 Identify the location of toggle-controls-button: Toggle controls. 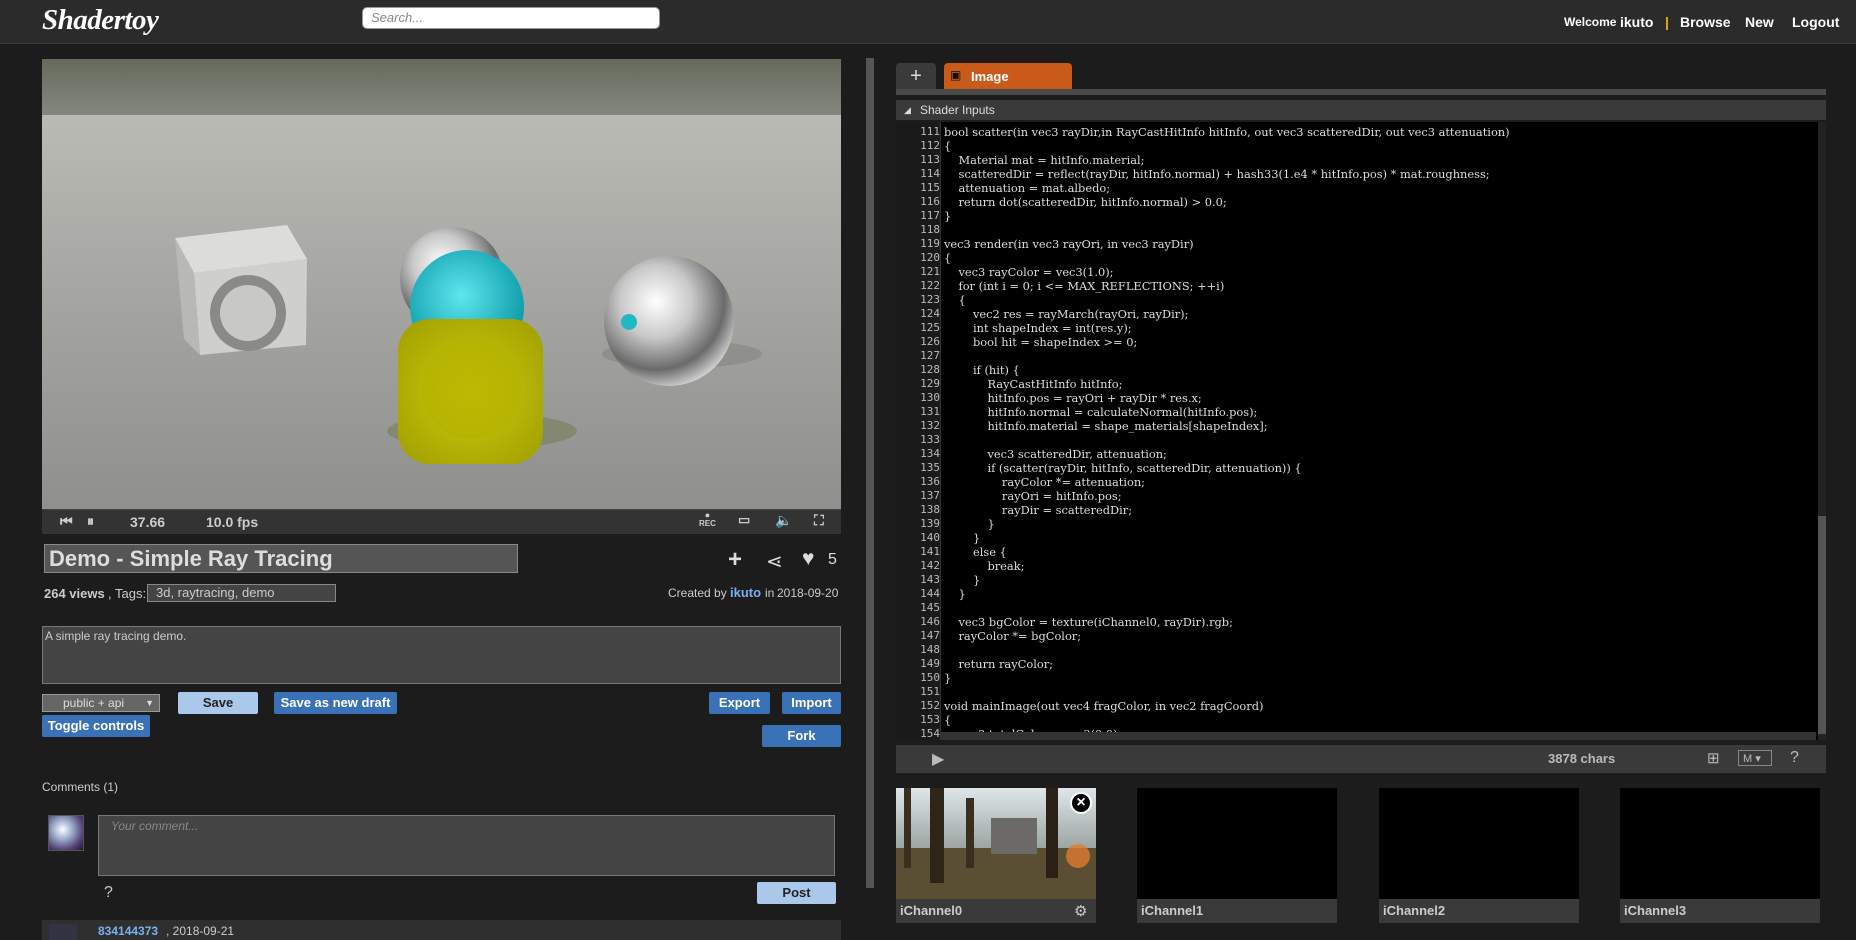
(96, 726).